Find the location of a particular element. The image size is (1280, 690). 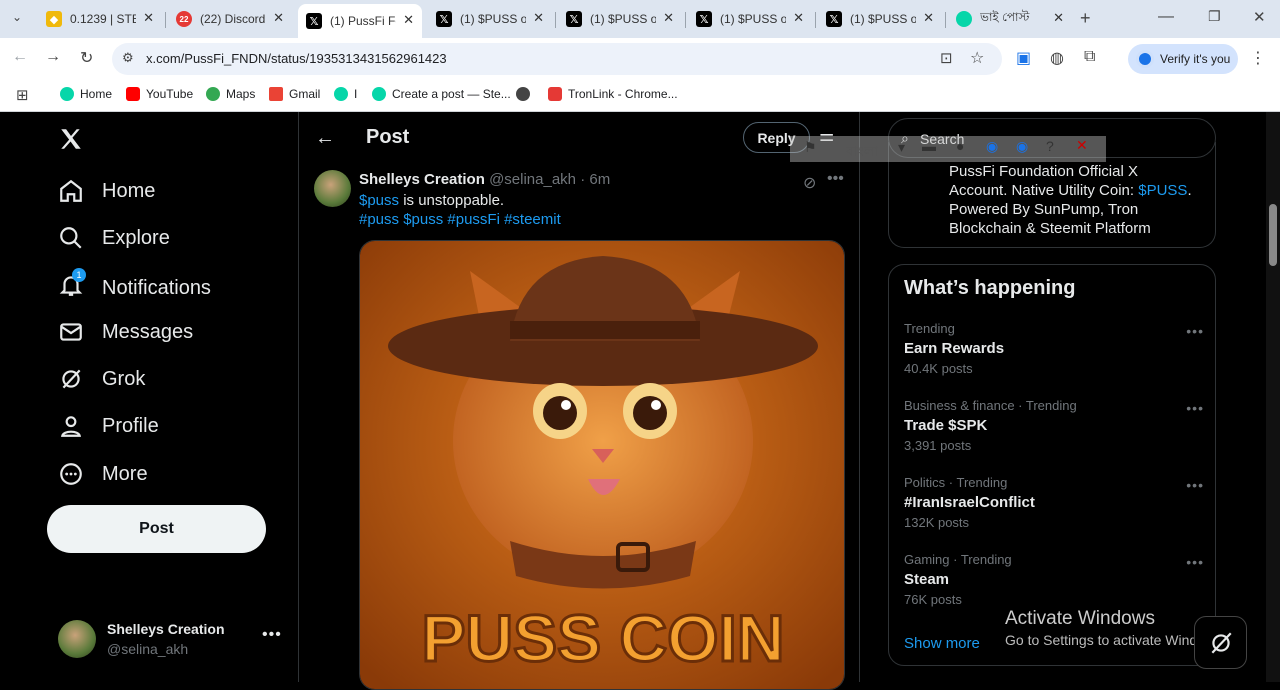

minimize-icon: — is located at coordinates (1166, 17).